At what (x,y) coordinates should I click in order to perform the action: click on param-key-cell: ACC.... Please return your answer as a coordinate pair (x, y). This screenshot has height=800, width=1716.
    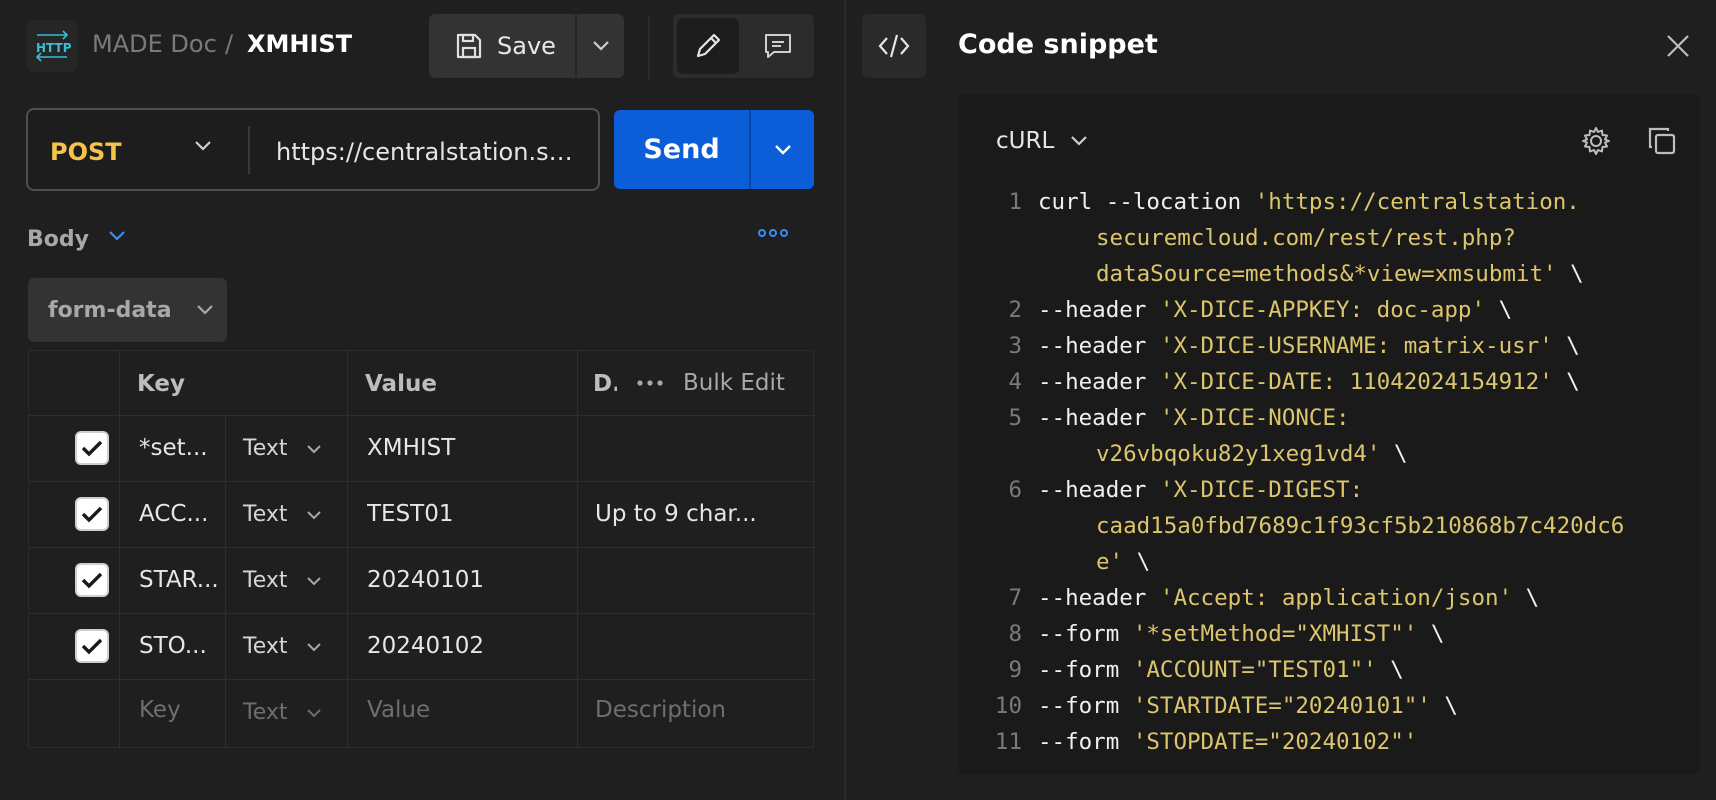
    Looking at the image, I should click on (180, 514).